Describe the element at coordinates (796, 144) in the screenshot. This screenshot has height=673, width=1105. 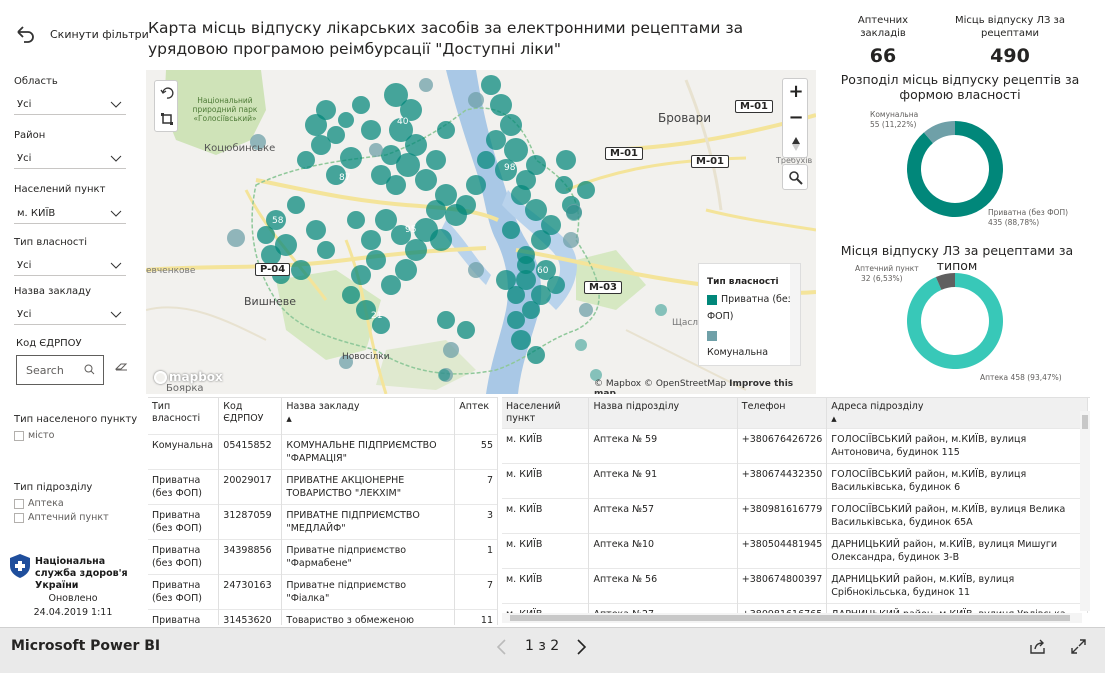
I see `compass-icon` at that location.